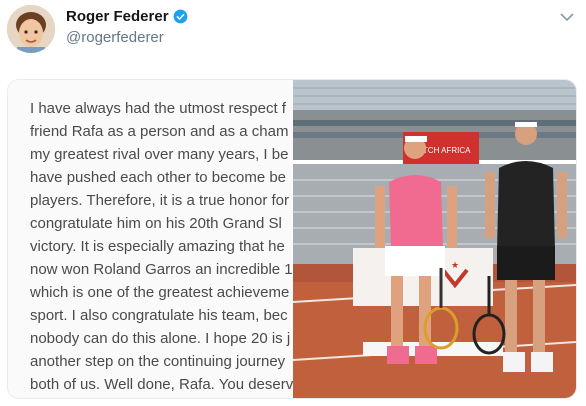 This screenshot has height=406, width=586. What do you see at coordinates (115, 37) in the screenshot?
I see `author-handle: @rogerfederer` at bounding box center [115, 37].